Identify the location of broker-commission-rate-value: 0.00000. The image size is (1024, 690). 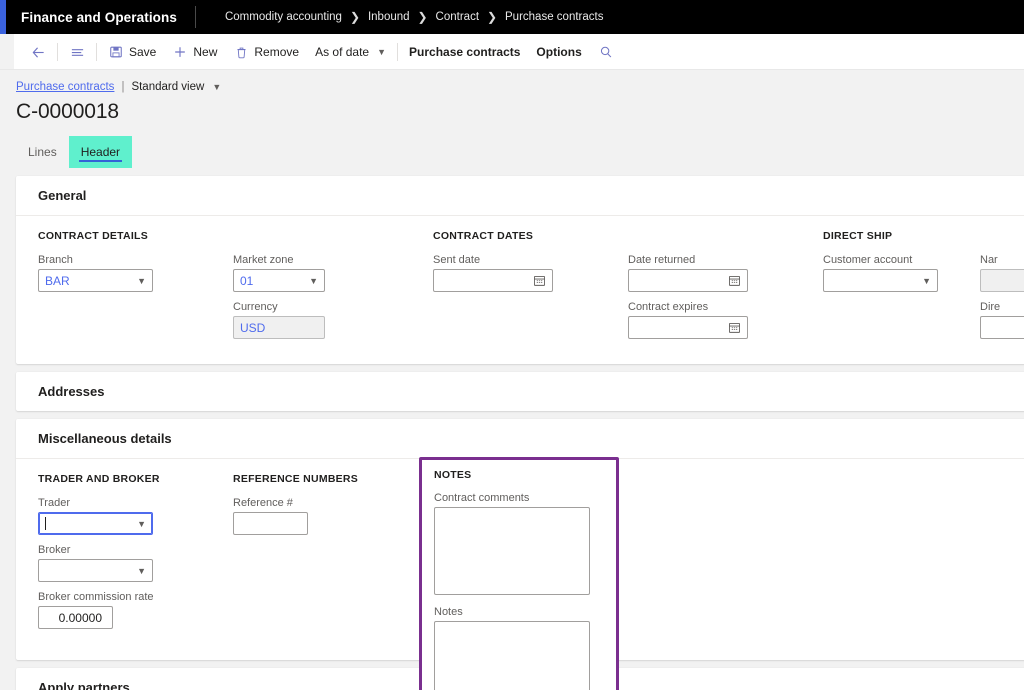
(80, 617).